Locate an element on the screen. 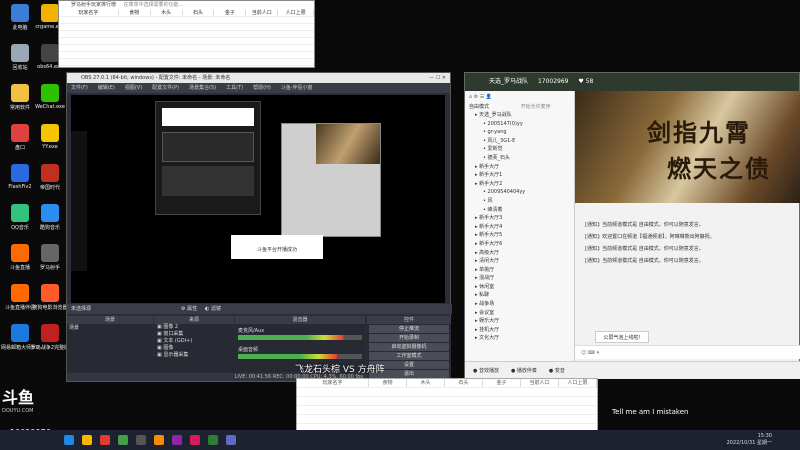  taskbar-clock: 15:30 2022/10/31 星期一 is located at coordinates (749, 440).